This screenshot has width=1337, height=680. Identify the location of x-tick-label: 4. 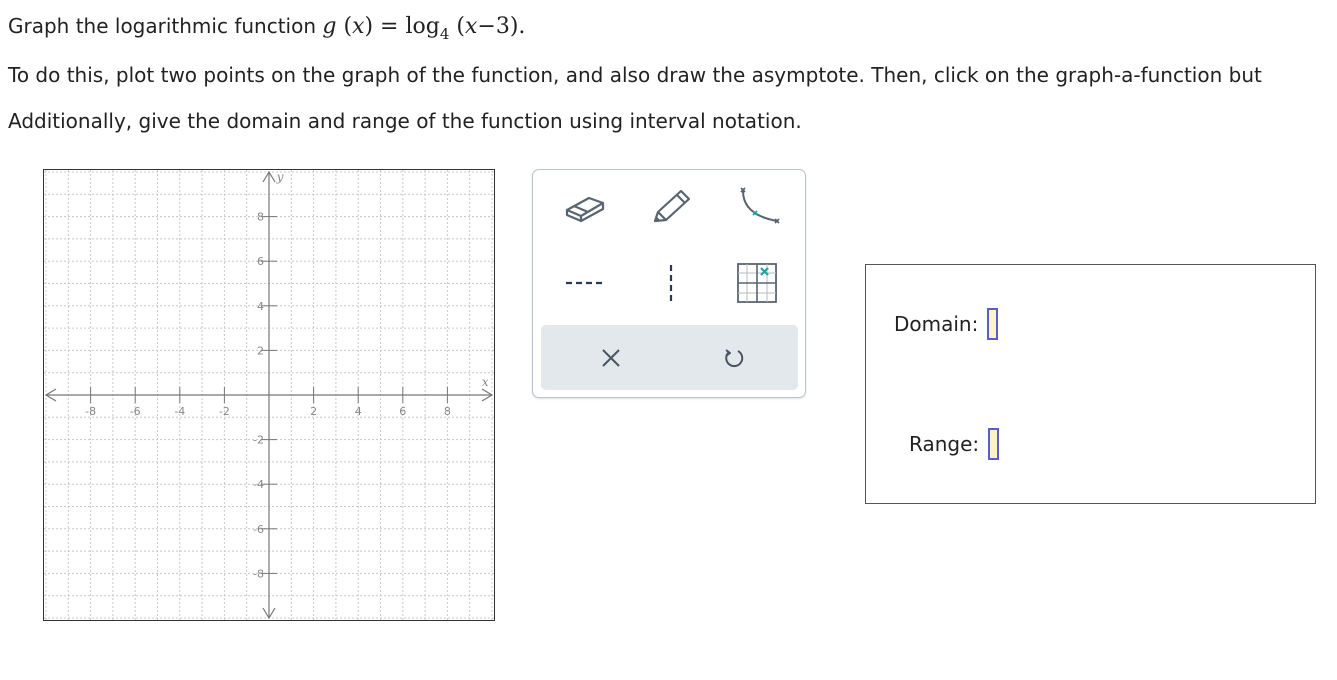
(358, 411).